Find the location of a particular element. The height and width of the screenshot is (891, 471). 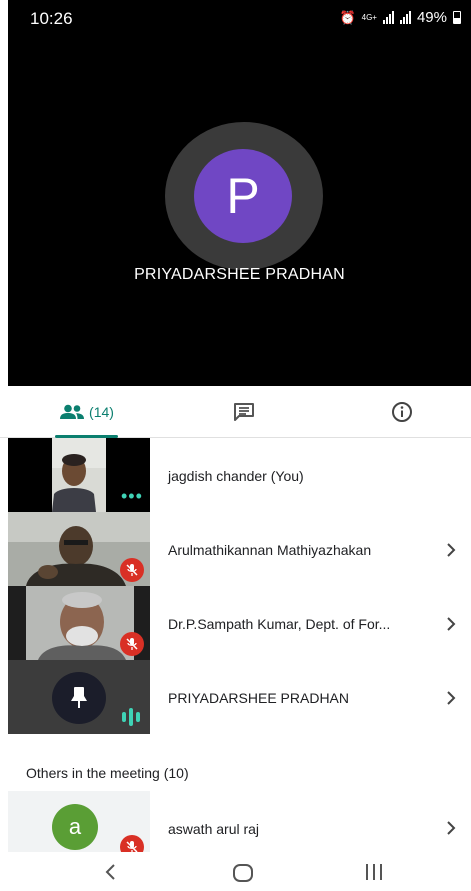

participant-name: aswath arul raj is located at coordinates (214, 829).